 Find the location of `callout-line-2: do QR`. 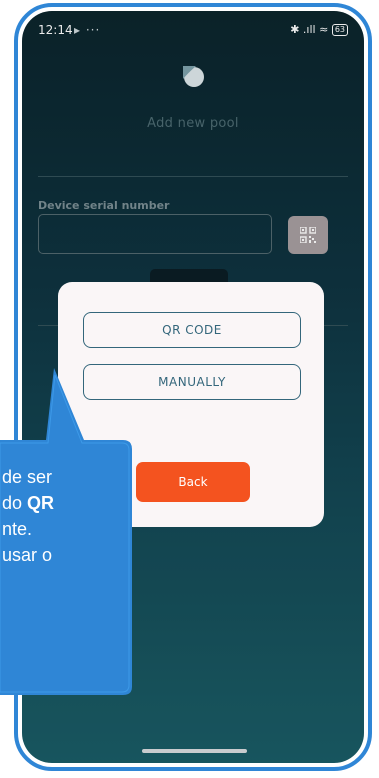

callout-line-2: do QR is located at coordinates (28, 503).